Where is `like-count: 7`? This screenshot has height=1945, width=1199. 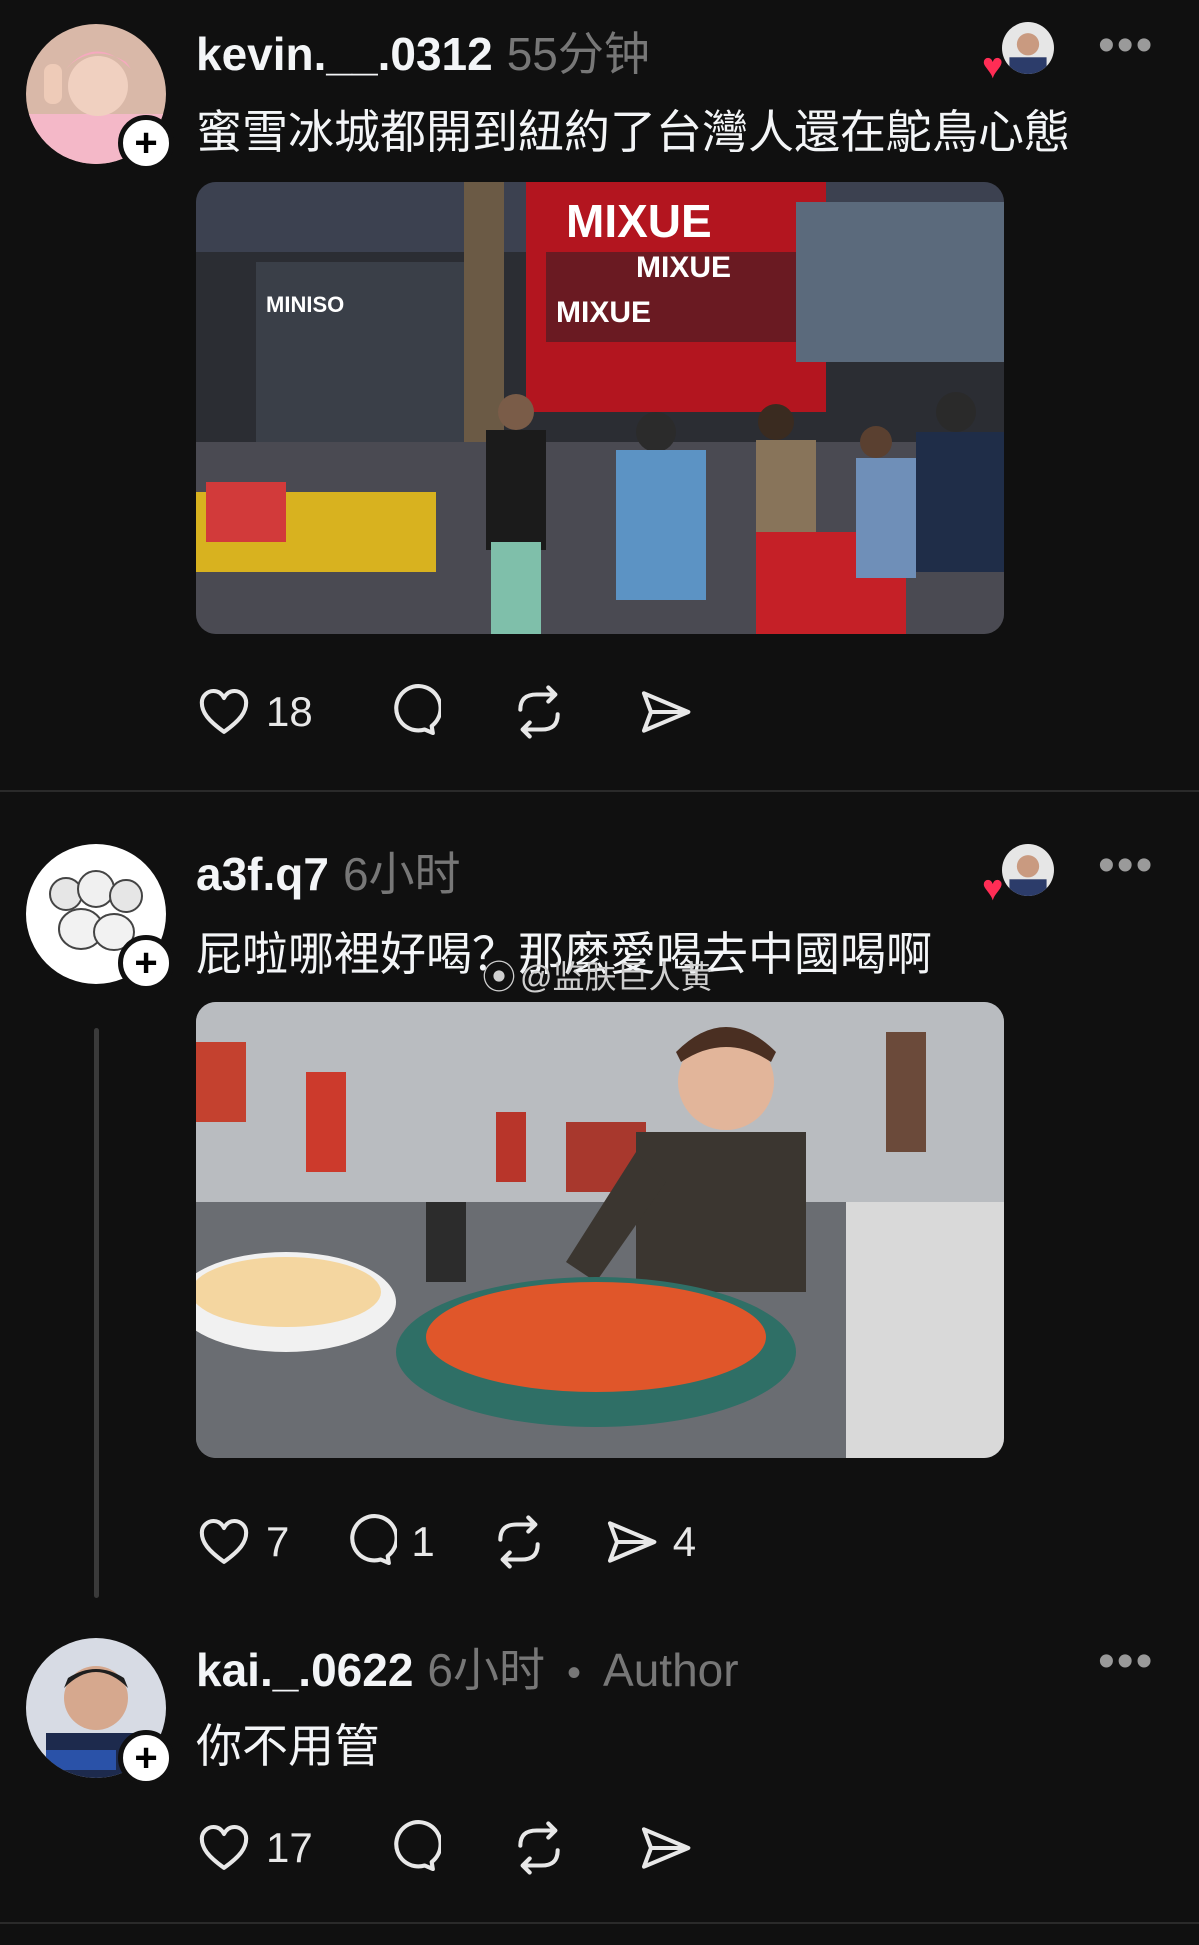
like-count: 7 is located at coordinates (278, 1541).